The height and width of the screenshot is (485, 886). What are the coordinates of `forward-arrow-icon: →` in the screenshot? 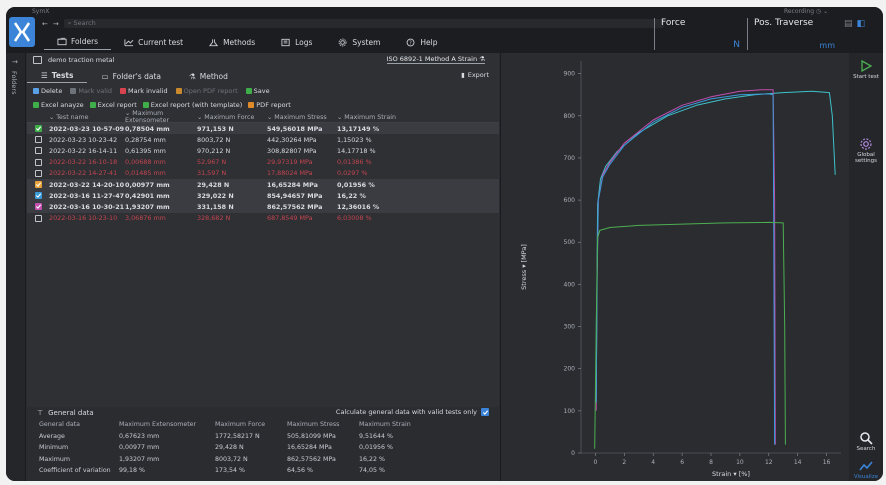 It's located at (56, 24).